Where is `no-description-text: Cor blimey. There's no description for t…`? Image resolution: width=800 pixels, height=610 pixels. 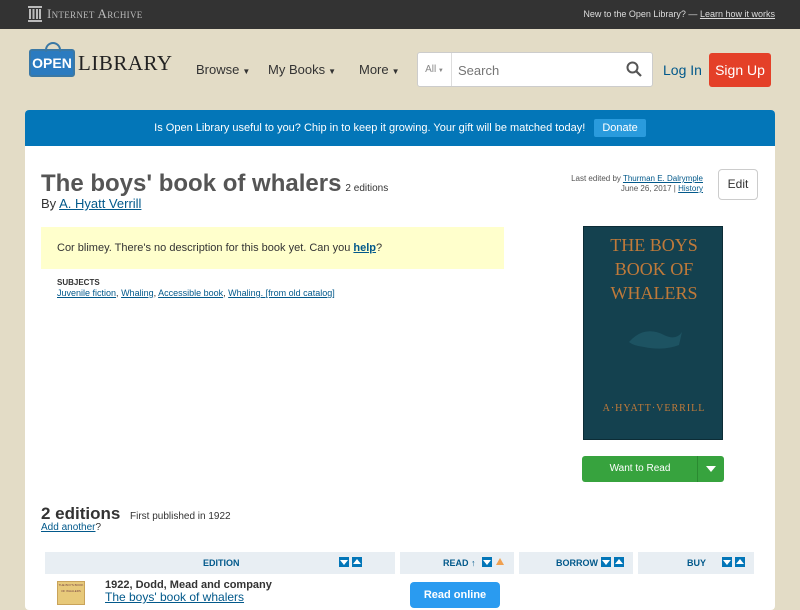
no-description-text: Cor blimey. There's no description for t… is located at coordinates (204, 248).